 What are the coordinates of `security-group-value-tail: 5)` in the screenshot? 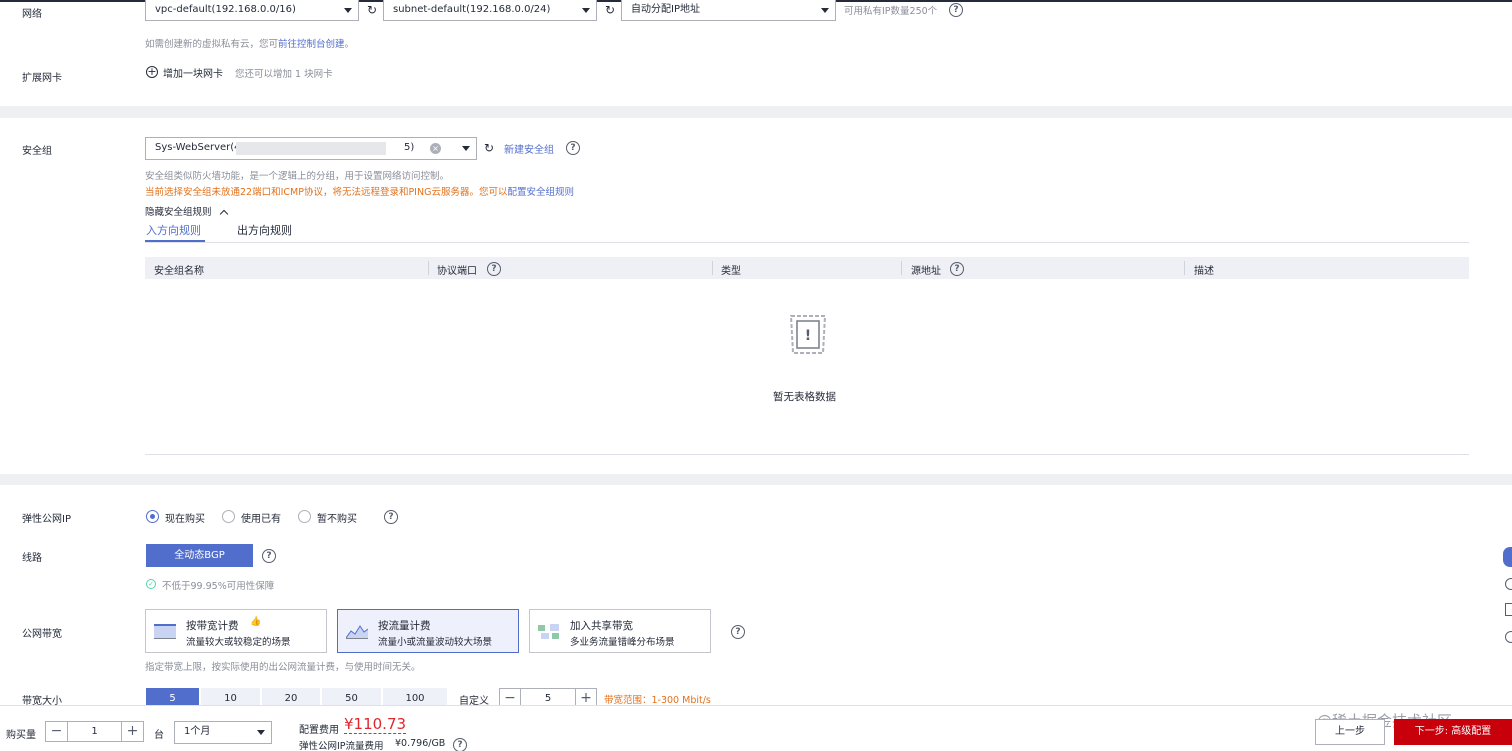 It's located at (409, 147).